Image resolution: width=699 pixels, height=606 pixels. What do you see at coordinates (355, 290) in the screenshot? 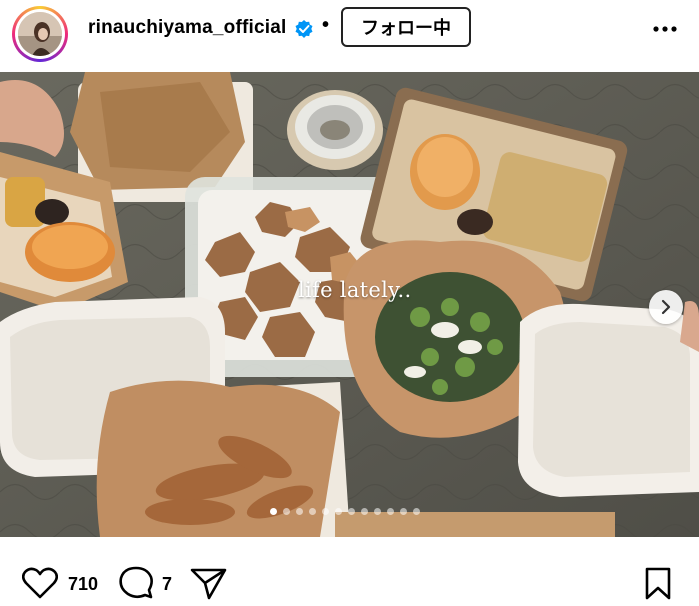
I see `photo-caption-overlay: life lately..` at bounding box center [355, 290].